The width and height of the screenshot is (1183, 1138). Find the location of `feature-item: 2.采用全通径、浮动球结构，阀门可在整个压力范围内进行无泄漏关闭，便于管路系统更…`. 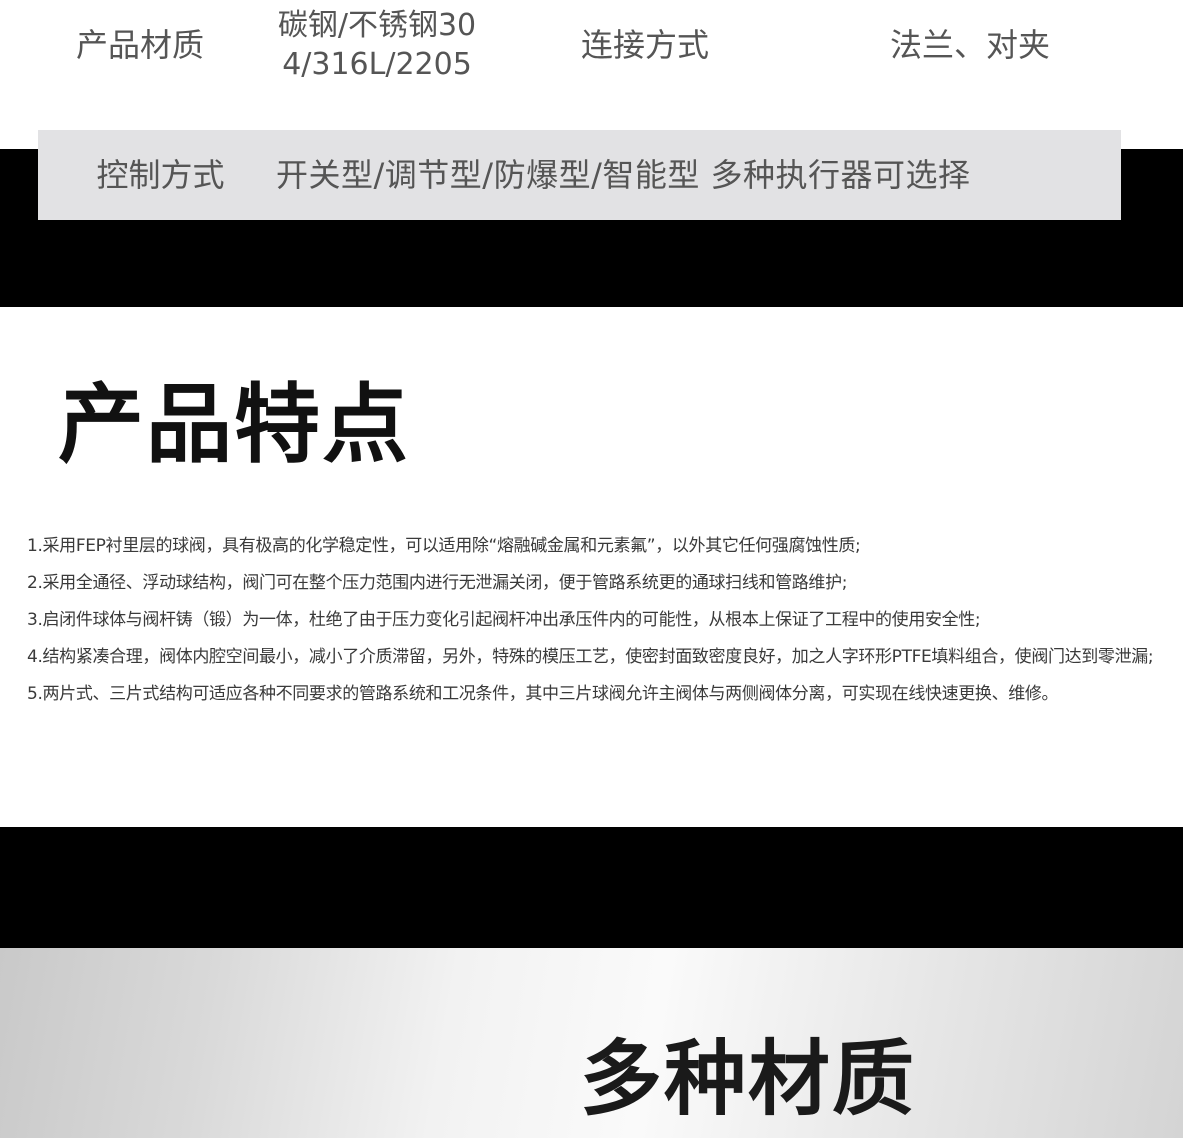

feature-item: 2.采用全通径、浮动球结构，阀门可在整个压力范围内进行无泄漏关闭，便于管路系统更… is located at coordinates (437, 583).